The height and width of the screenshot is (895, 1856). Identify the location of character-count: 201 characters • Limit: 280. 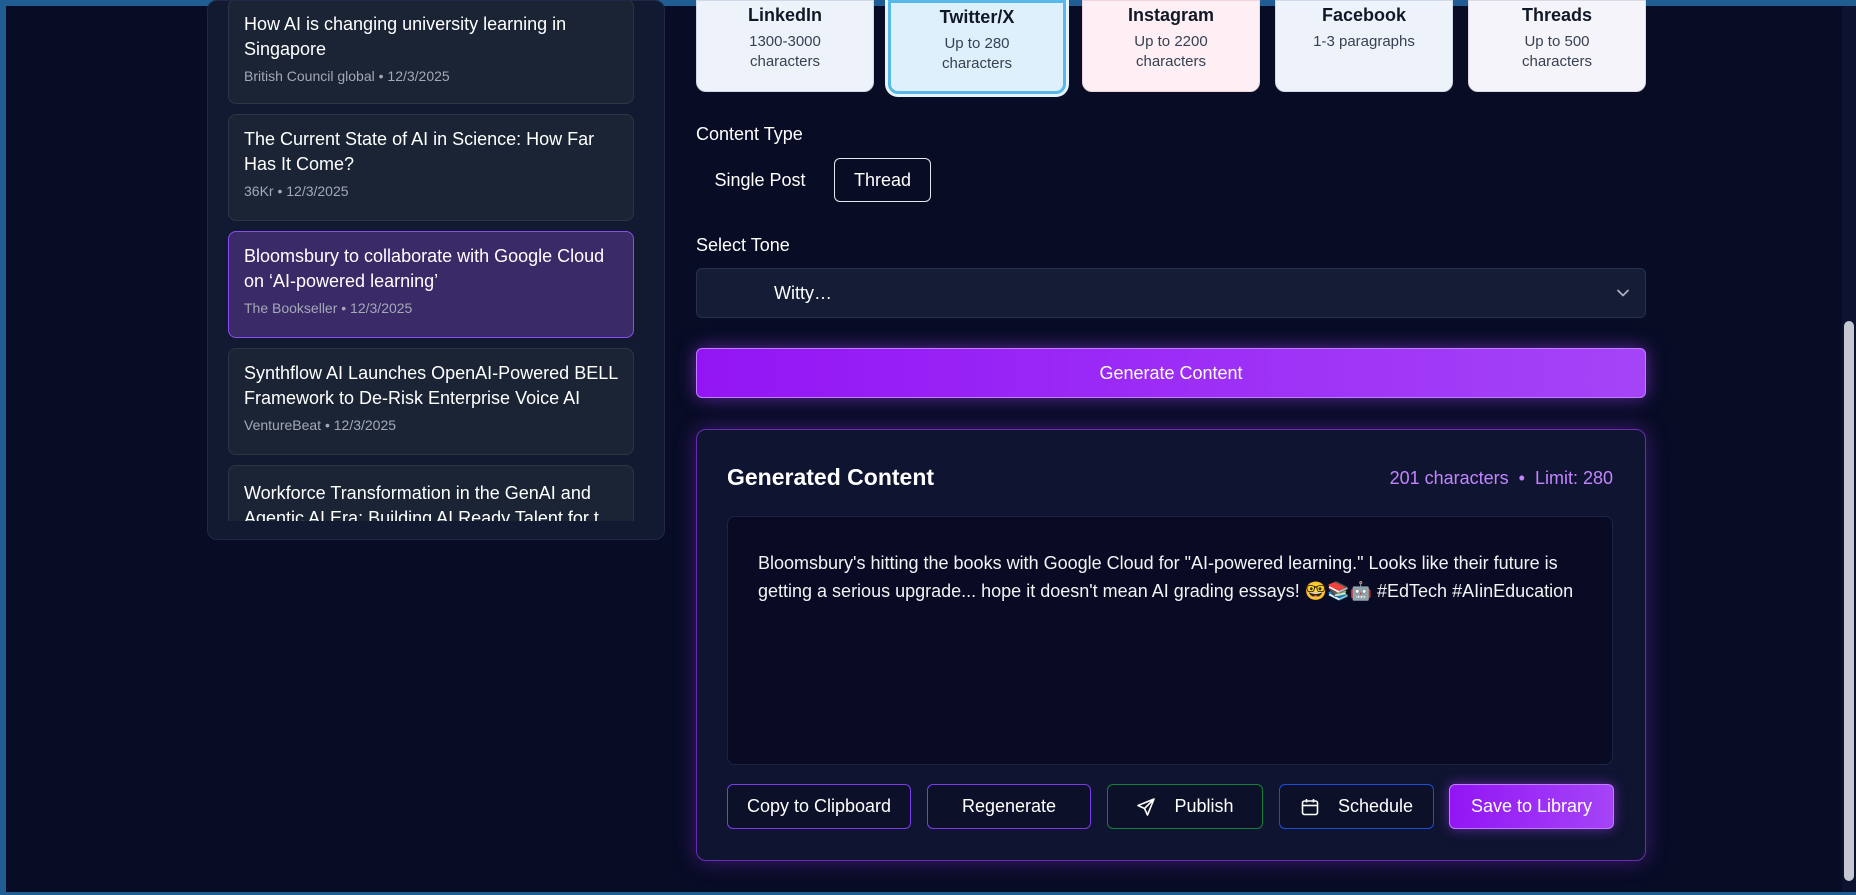
(1501, 478).